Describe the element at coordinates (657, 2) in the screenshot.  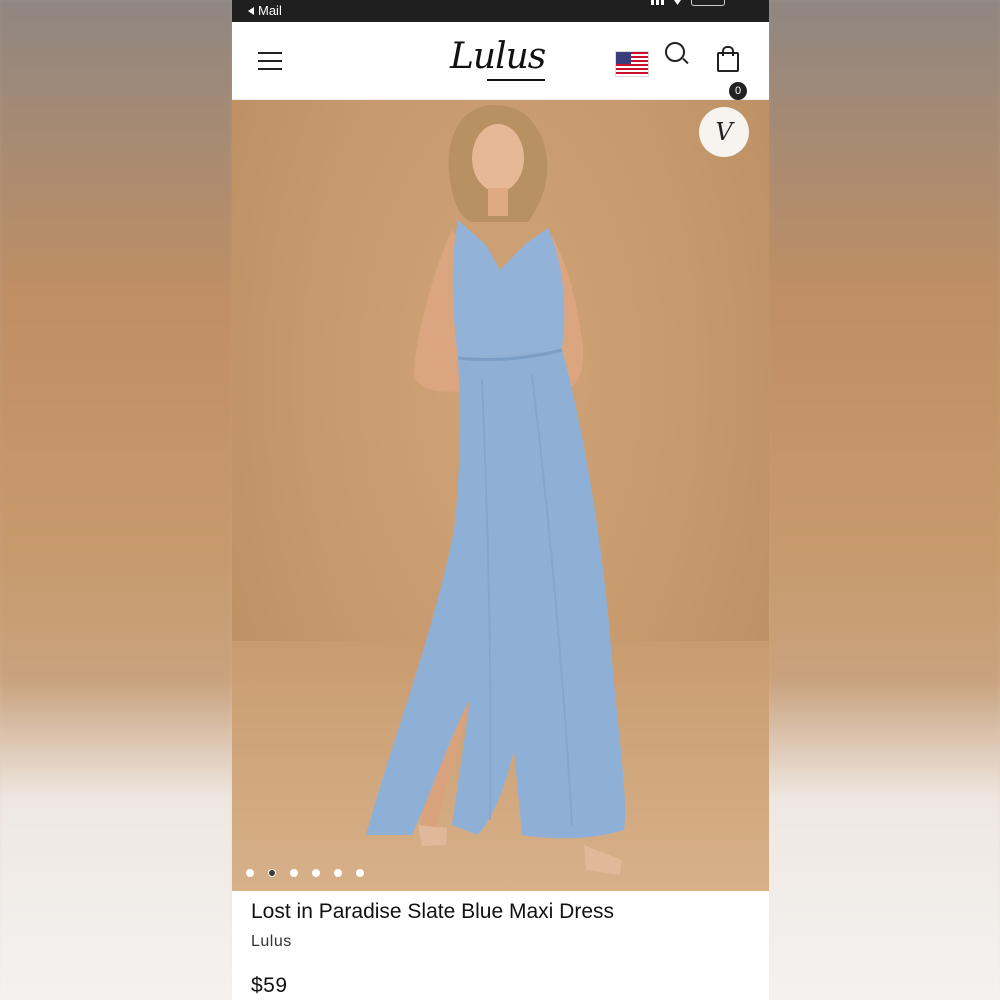
I see `signal-icon` at that location.